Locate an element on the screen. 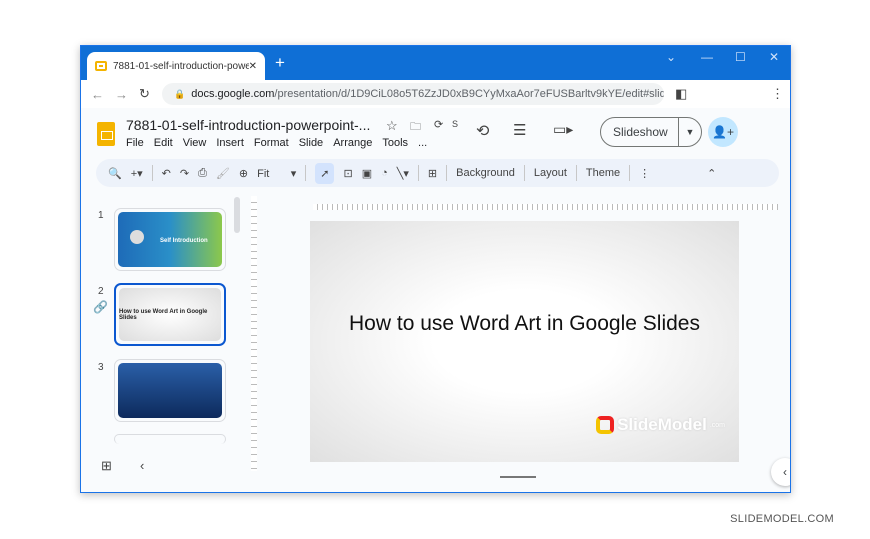 The height and width of the screenshot is (539, 870). menu-edit: Edit is located at coordinates (163, 143).